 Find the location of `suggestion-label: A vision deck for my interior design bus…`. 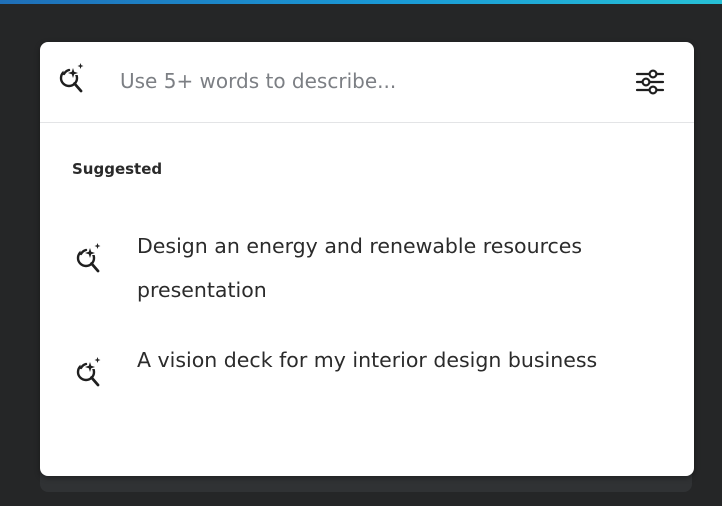

suggestion-label: A vision deck for my interior design bus… is located at coordinates (367, 360).